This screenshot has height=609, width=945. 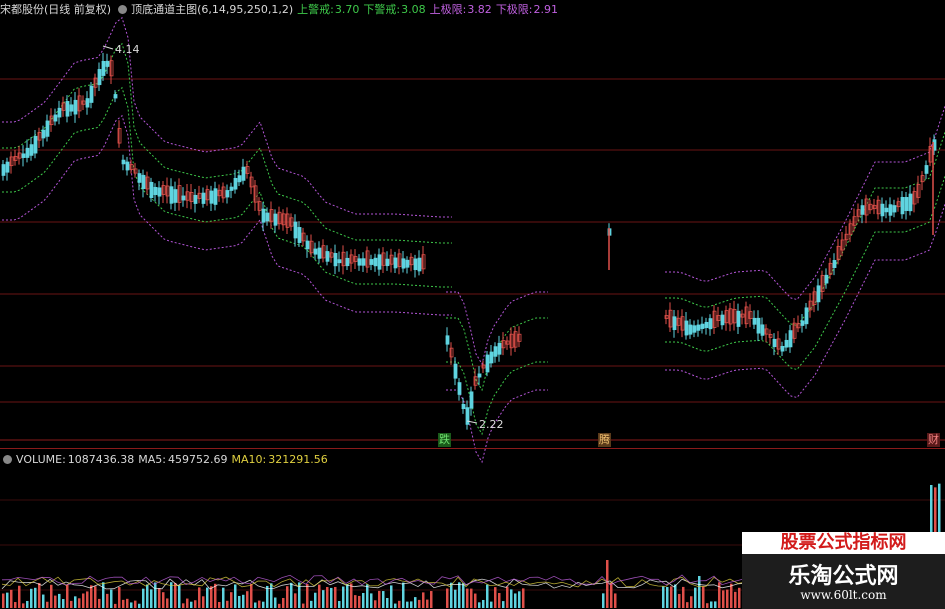 I want to click on marker-cai: 财, so click(x=933, y=440).